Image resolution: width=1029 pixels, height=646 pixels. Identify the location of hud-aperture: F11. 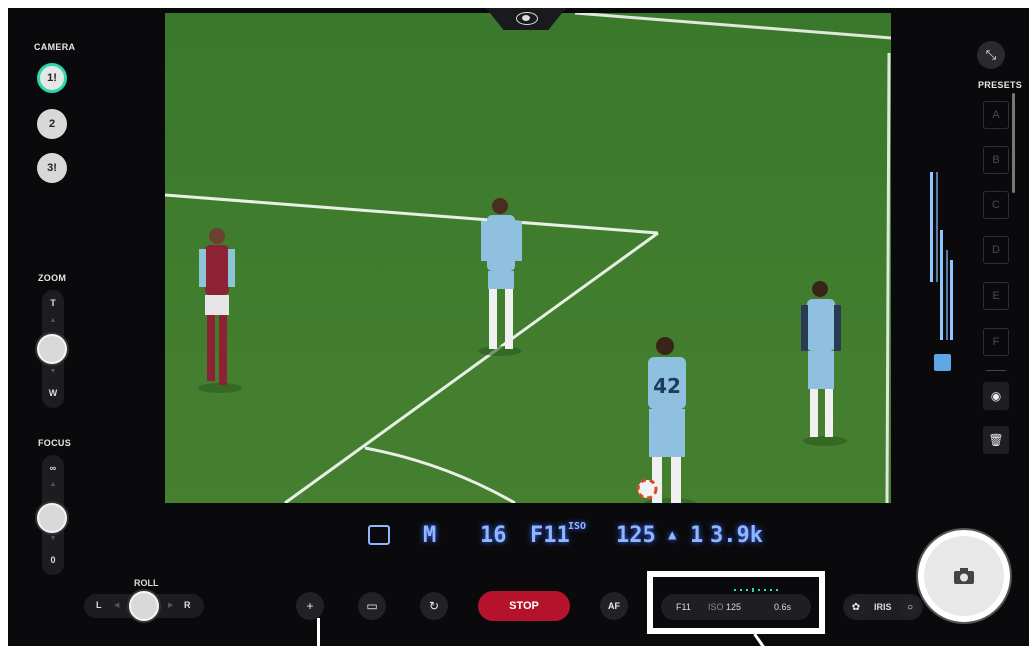
(550, 535).